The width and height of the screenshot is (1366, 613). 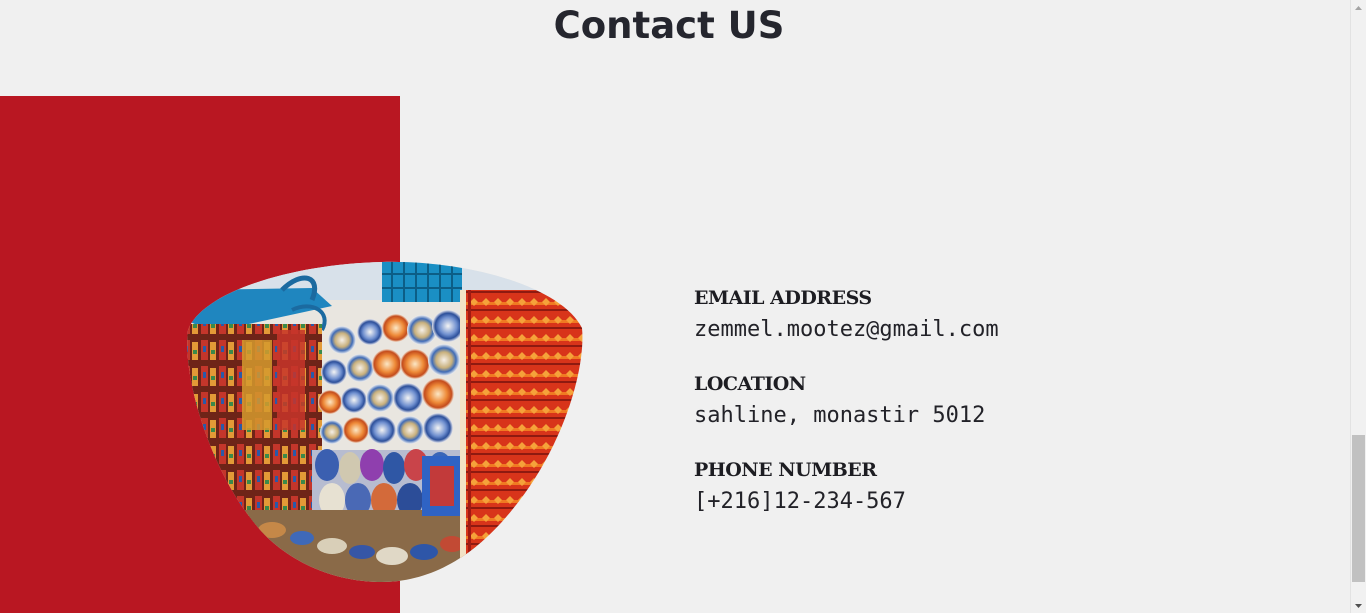 I want to click on email-block: EMAIL ADDRESS zemmel.mootez@gmail.com, so click(x=944, y=319).